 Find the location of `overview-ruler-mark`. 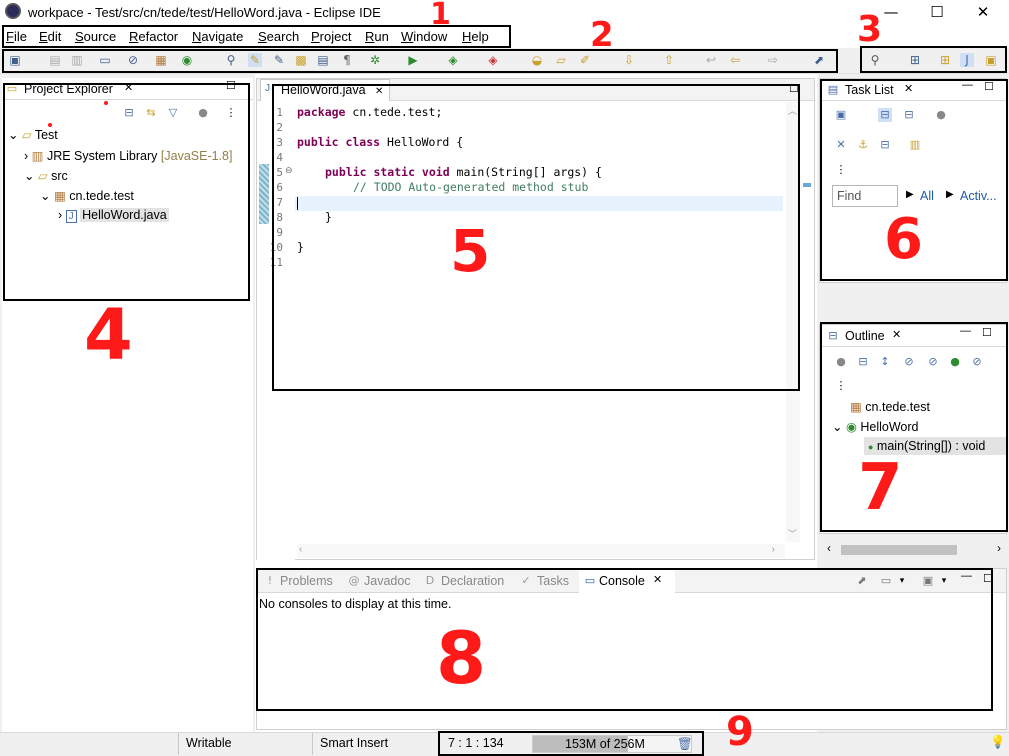

overview-ruler-mark is located at coordinates (807, 185).